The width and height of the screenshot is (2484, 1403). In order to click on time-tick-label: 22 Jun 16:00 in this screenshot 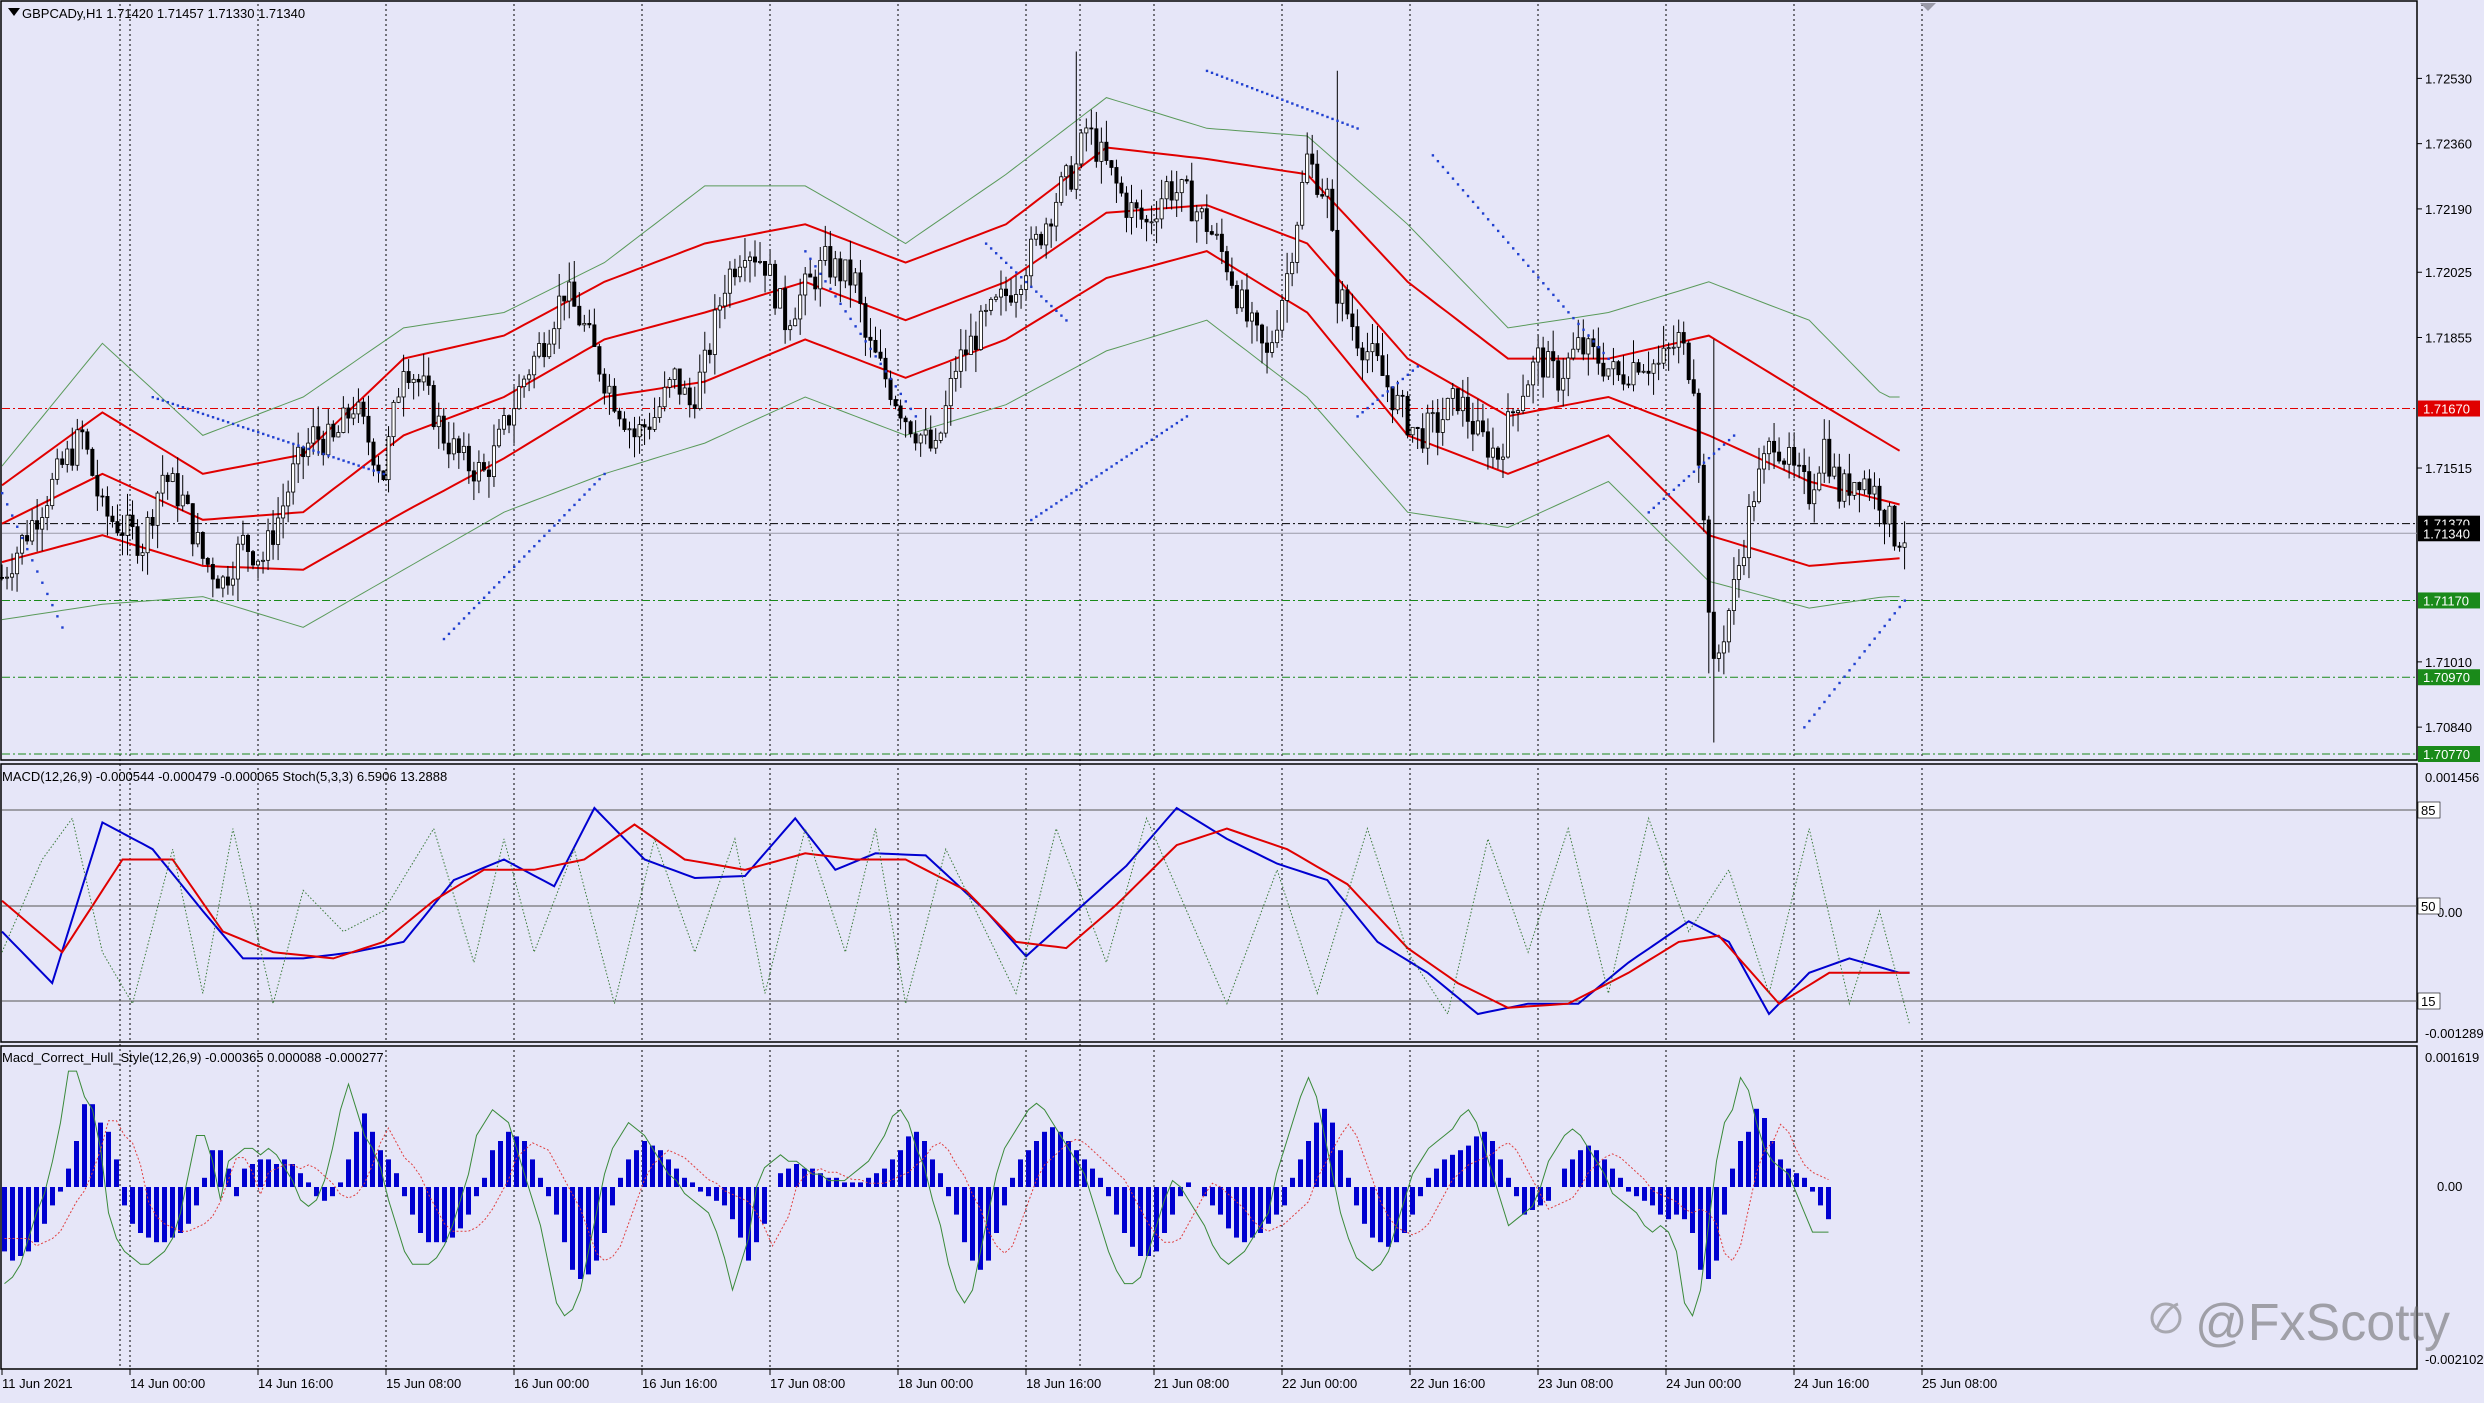, I will do `click(1447, 1383)`.